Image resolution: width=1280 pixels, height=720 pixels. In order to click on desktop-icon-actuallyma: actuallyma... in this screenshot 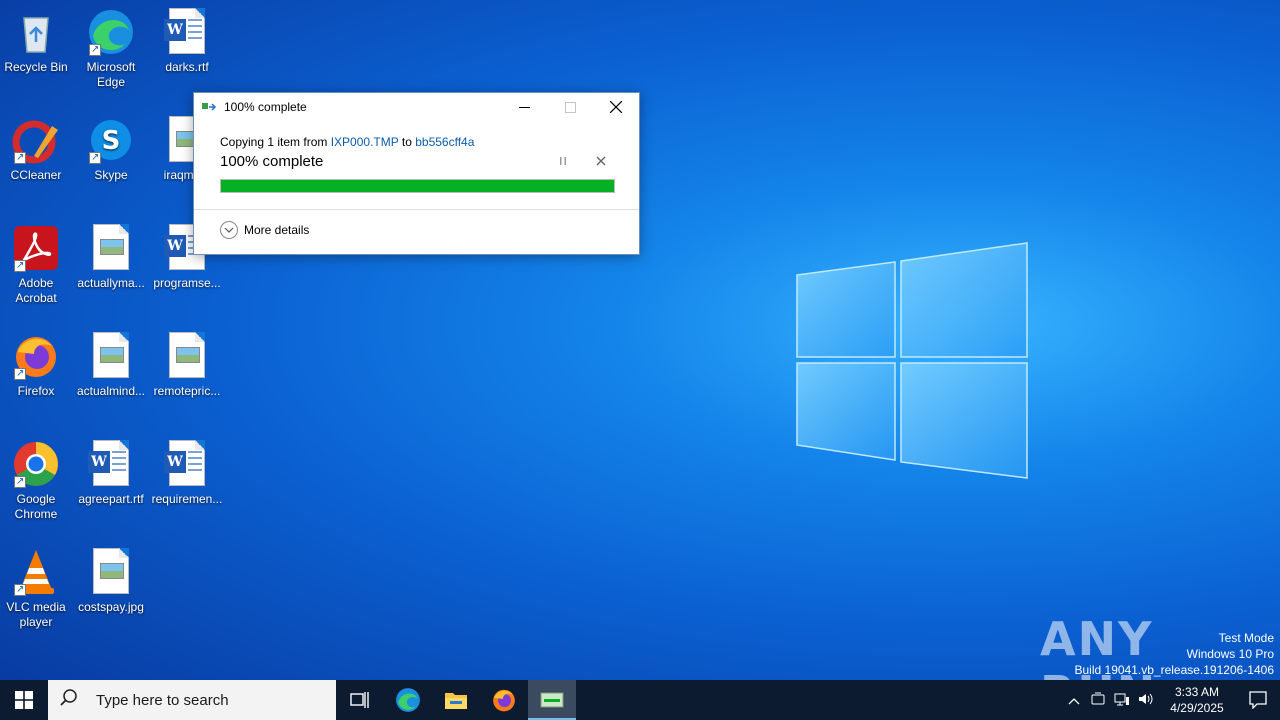, I will do `click(111, 257)`.